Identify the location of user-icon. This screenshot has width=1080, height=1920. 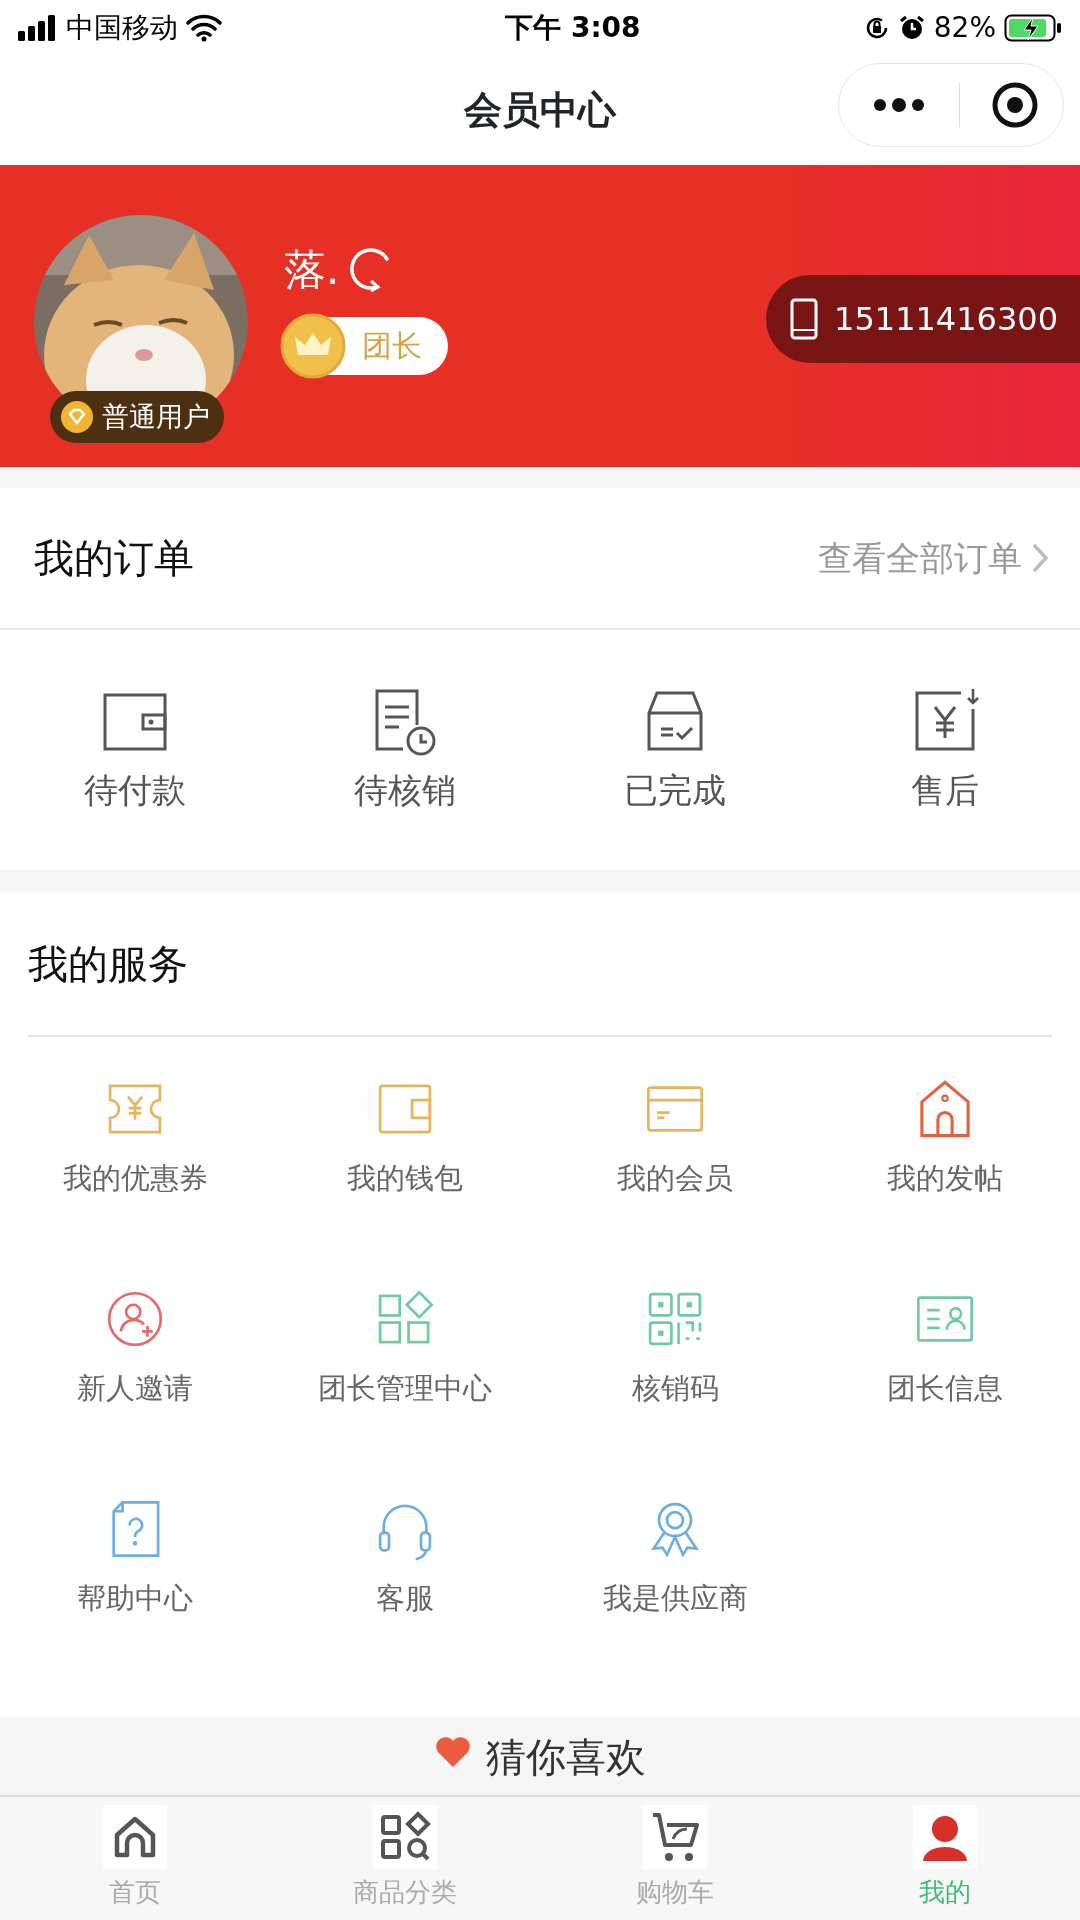
(945, 1837).